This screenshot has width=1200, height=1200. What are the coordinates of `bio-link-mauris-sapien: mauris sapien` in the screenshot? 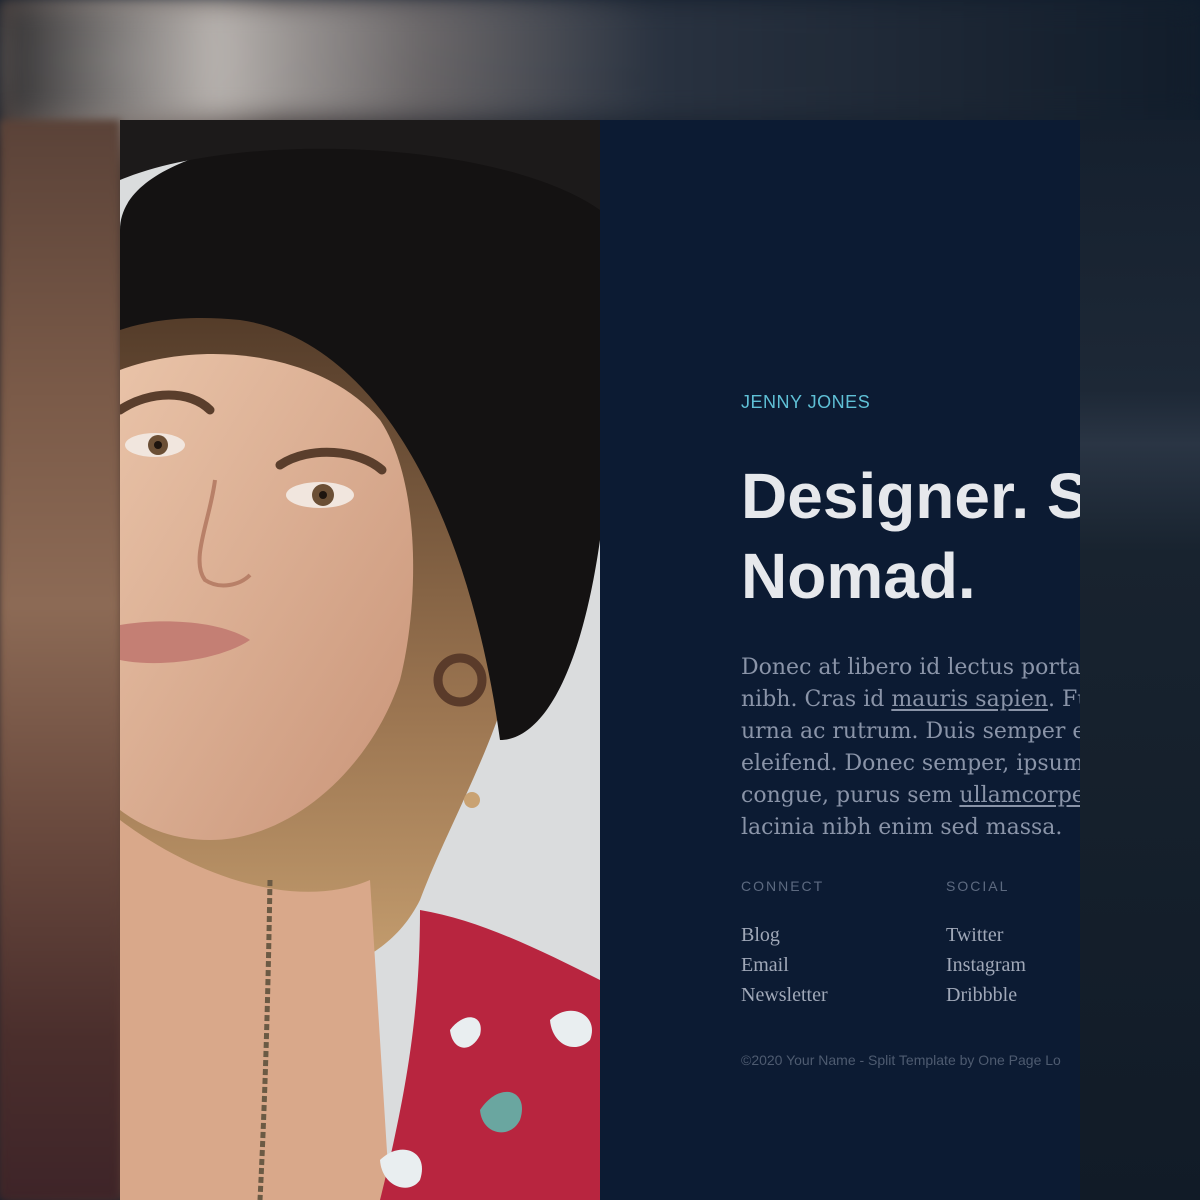 It's located at (969, 699).